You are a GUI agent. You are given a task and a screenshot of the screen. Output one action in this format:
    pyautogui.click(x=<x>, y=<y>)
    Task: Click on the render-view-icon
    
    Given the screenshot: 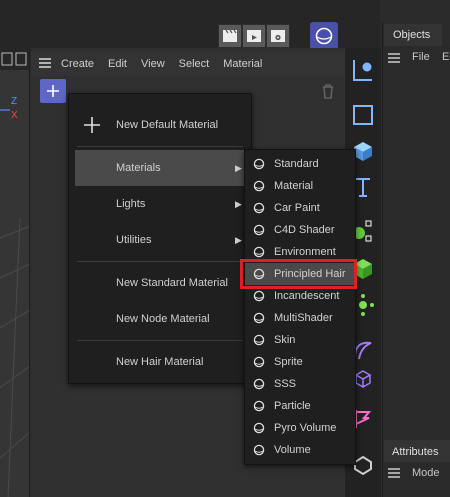 What is the action you would take?
    pyautogui.click(x=230, y=36)
    